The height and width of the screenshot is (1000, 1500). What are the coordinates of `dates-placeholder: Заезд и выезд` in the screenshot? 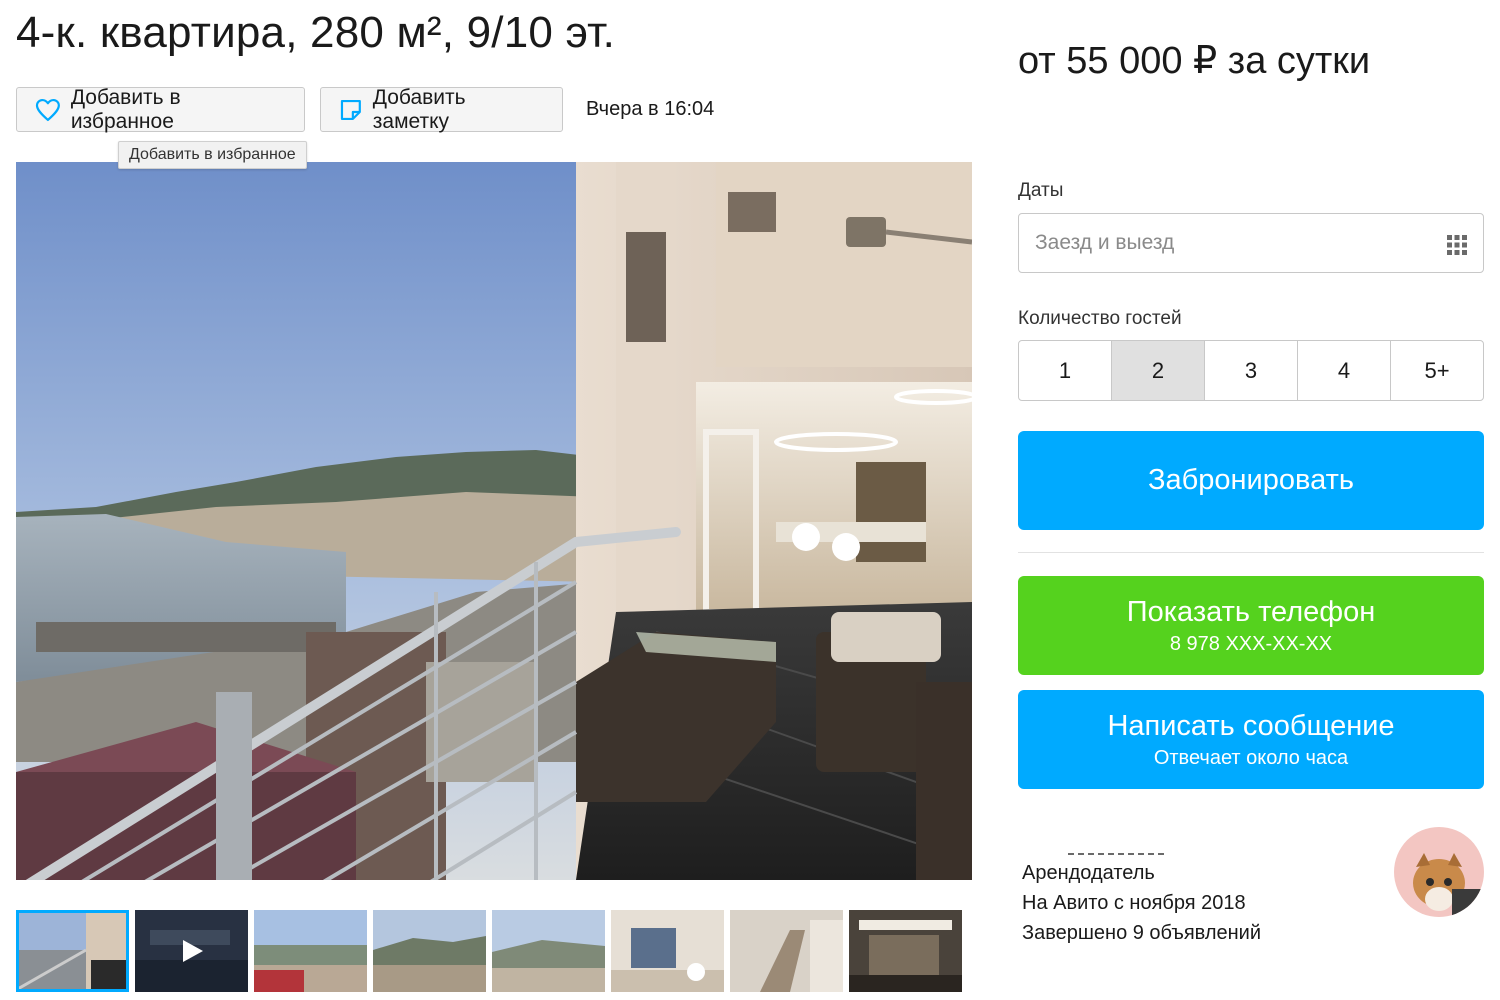 It's located at (1105, 242).